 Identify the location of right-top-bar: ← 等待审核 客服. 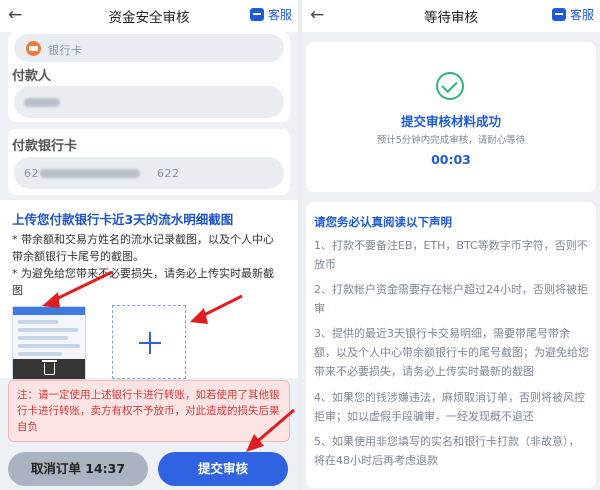
(451, 16).